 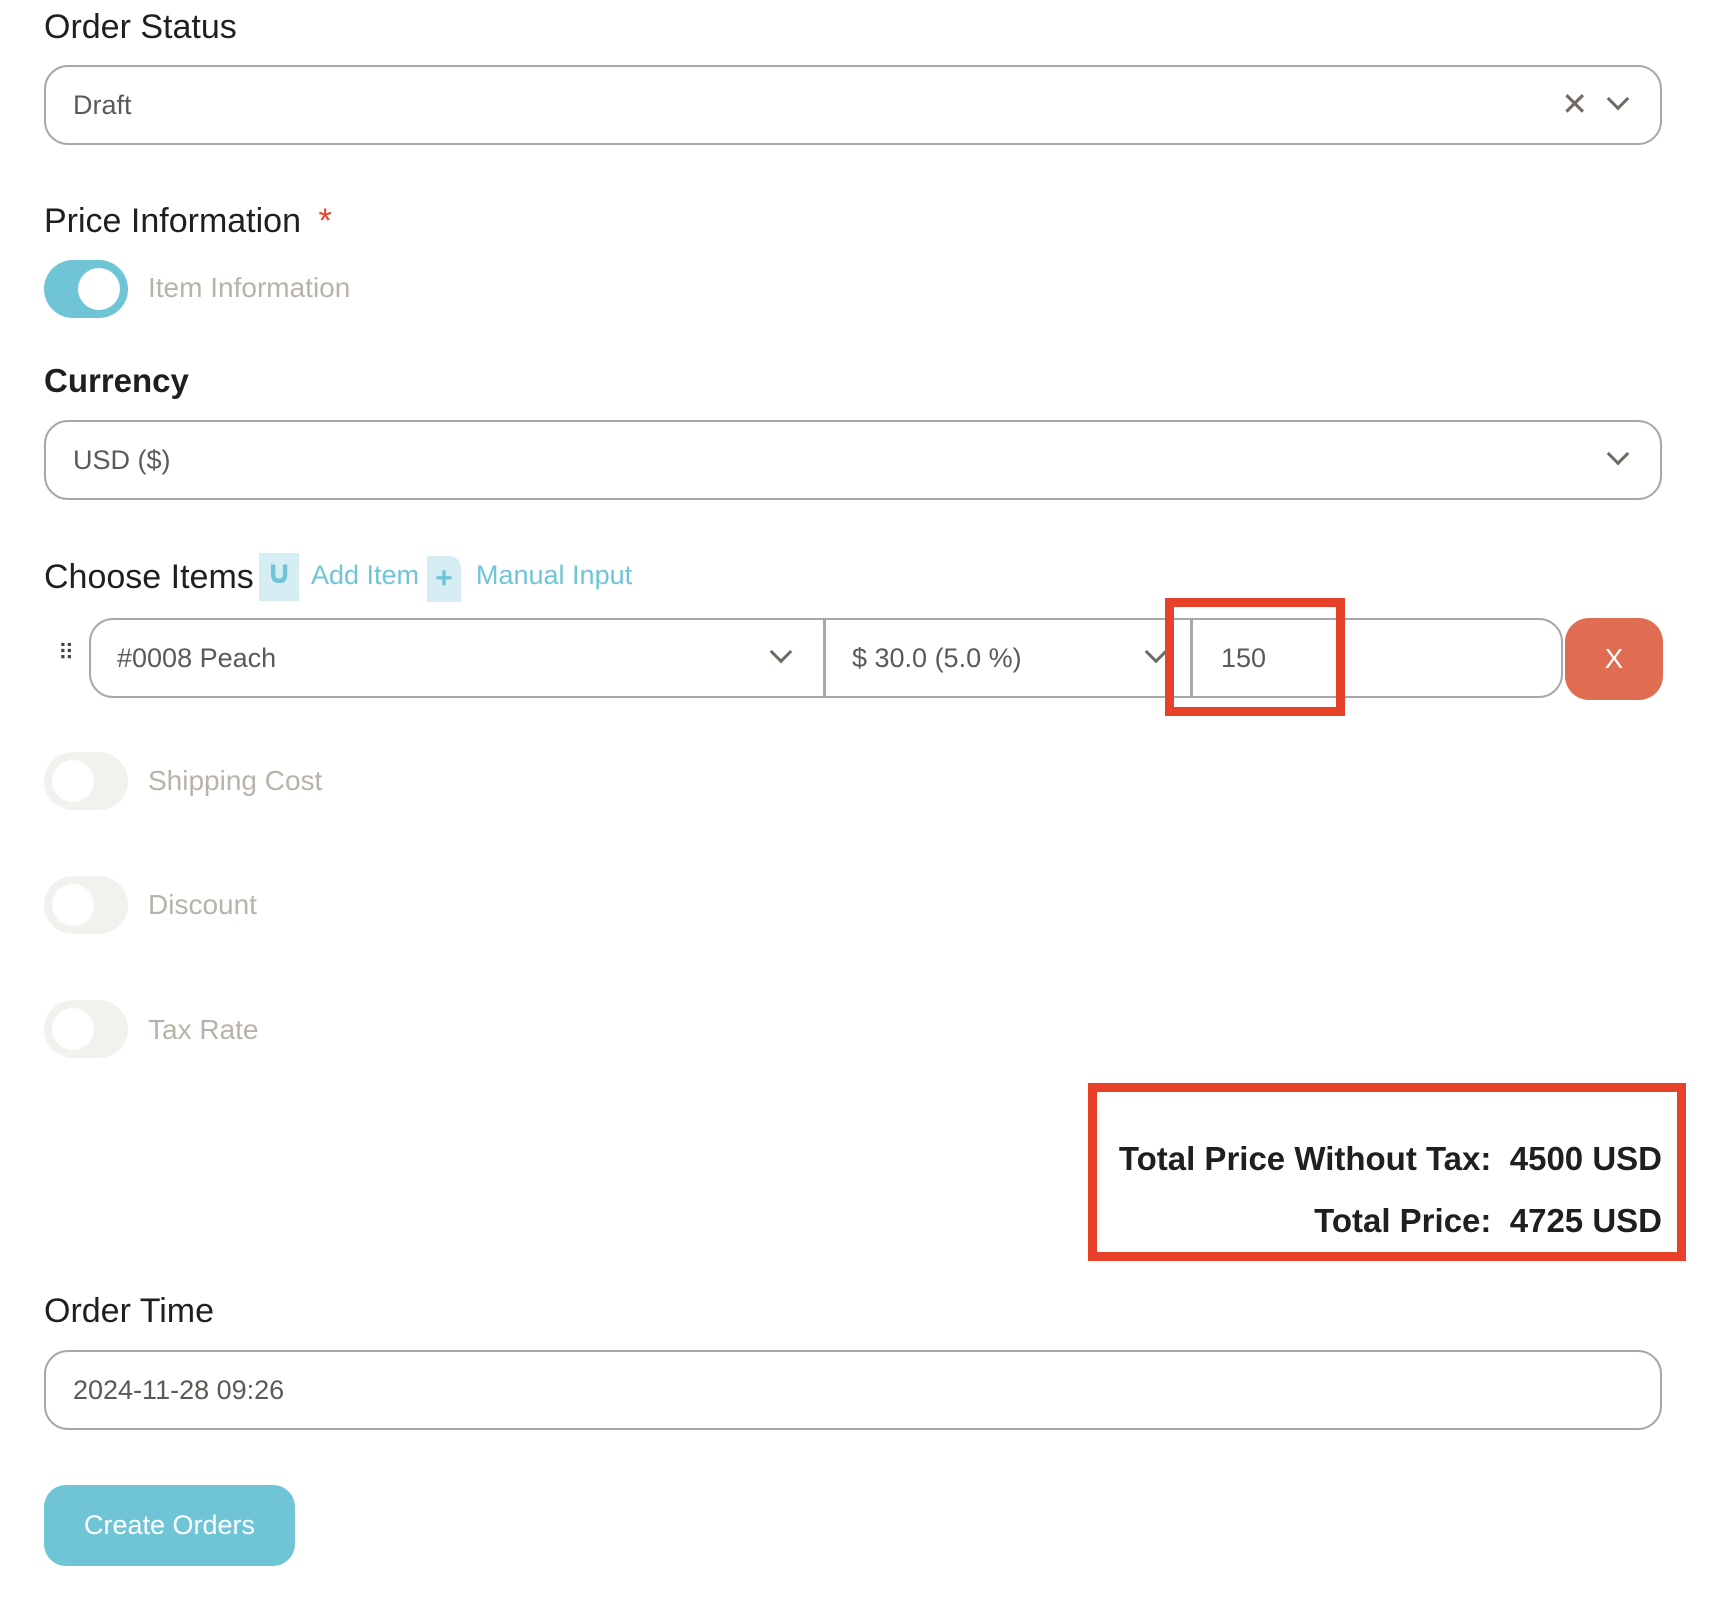 What do you see at coordinates (203, 1029) in the screenshot?
I see `tax-rate-label: Tax Rate` at bounding box center [203, 1029].